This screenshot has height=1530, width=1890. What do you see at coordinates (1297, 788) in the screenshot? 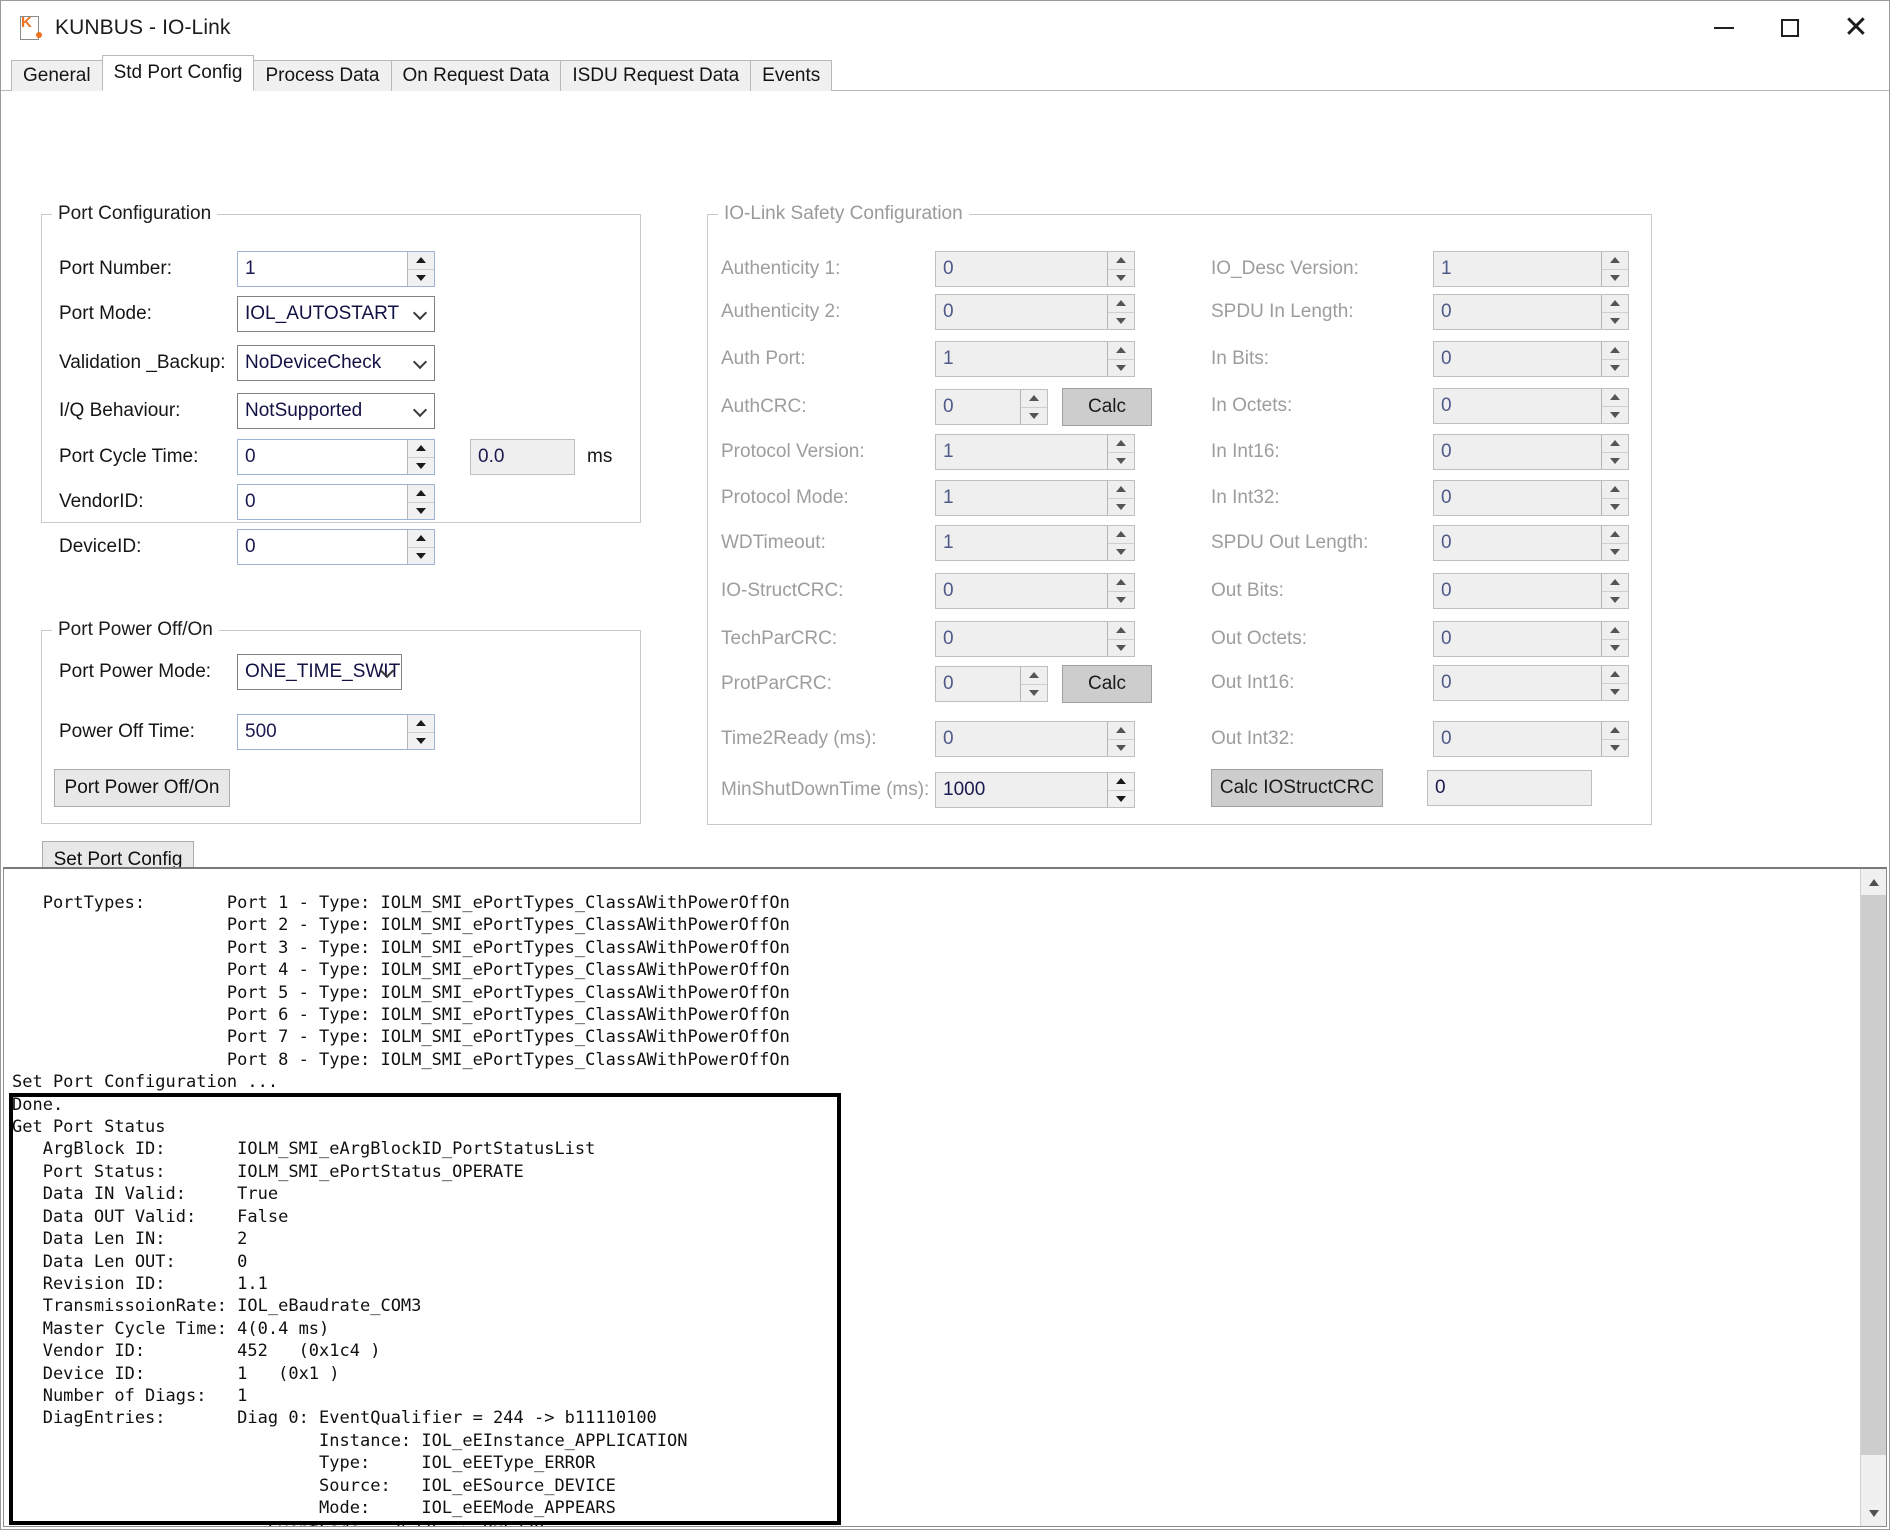
I see `calc-iostructcrc-button: Calc IOStructCRC` at bounding box center [1297, 788].